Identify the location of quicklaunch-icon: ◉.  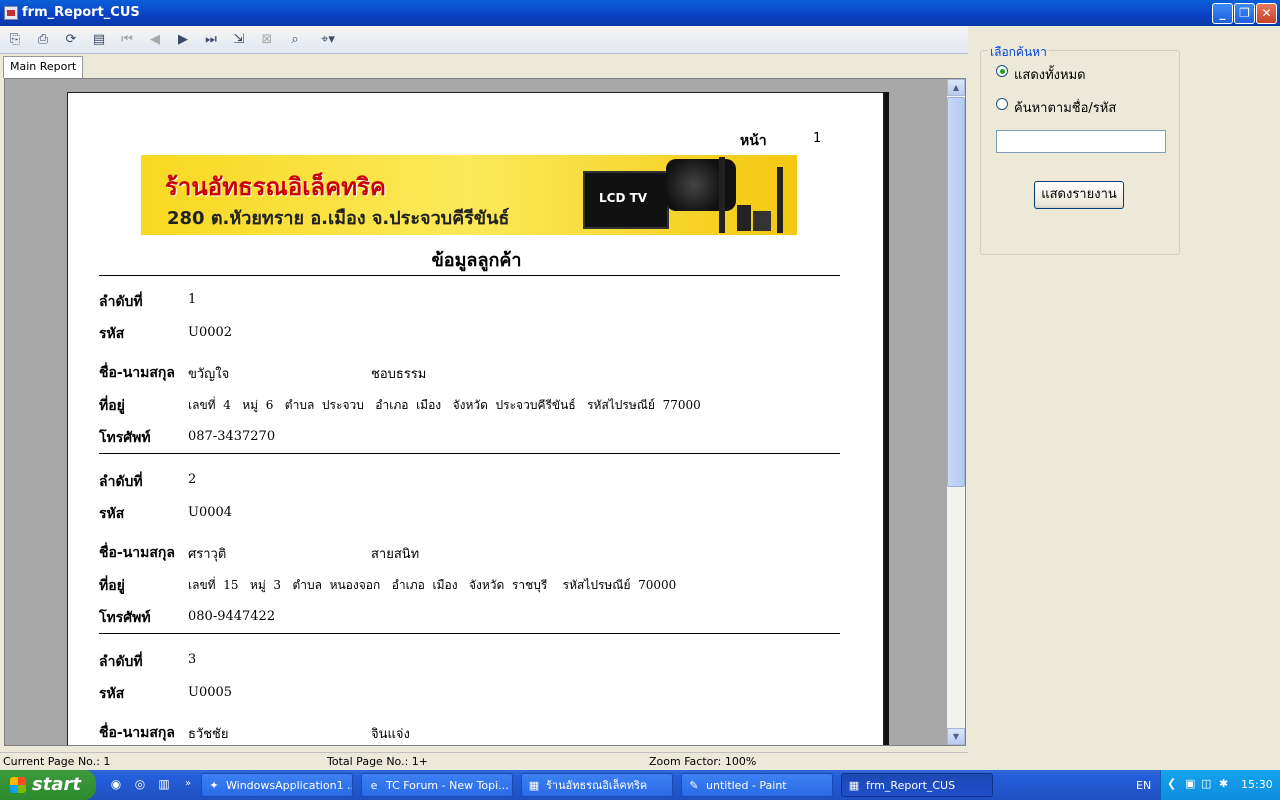
(116, 784).